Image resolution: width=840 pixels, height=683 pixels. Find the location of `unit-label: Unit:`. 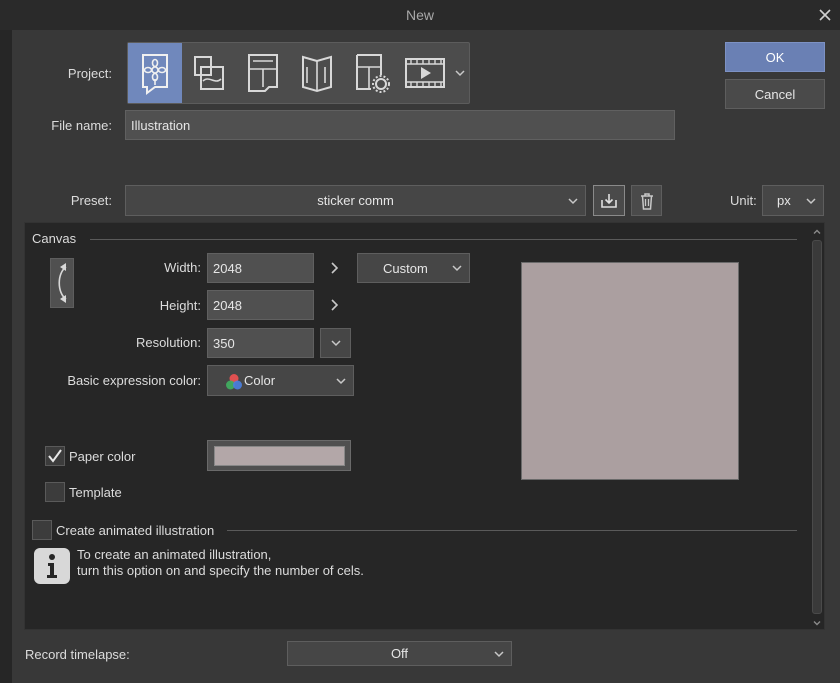

unit-label: Unit: is located at coordinates (743, 200).